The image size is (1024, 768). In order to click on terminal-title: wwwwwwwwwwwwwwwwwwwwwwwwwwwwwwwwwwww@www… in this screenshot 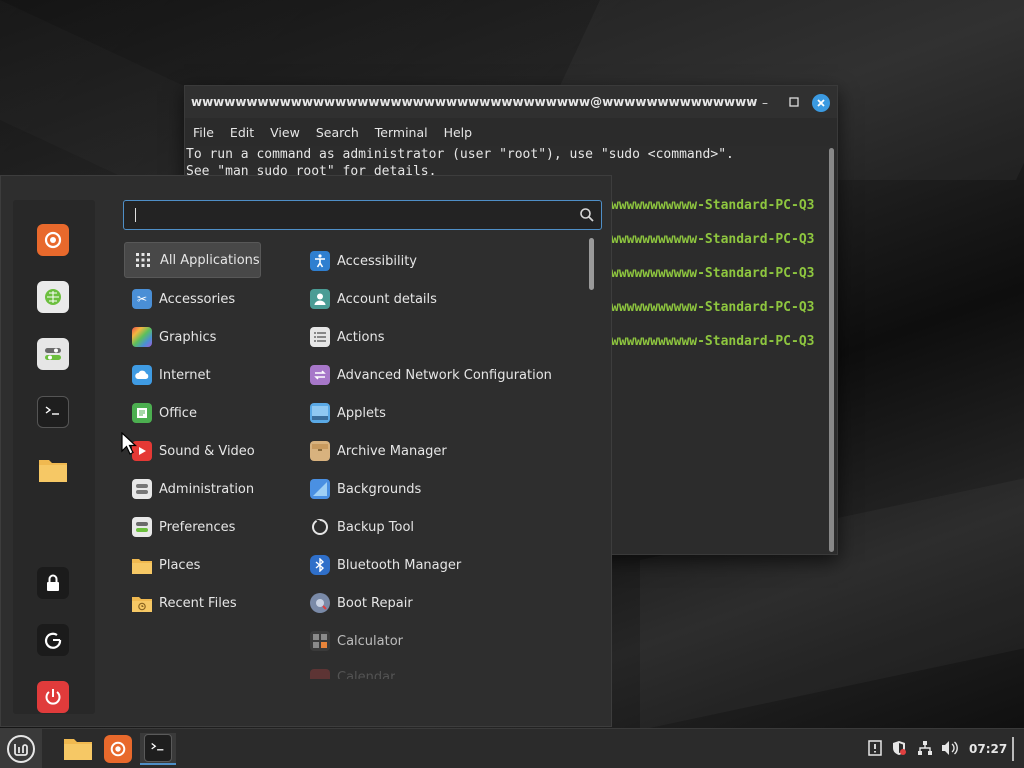, I will do `click(474, 102)`.